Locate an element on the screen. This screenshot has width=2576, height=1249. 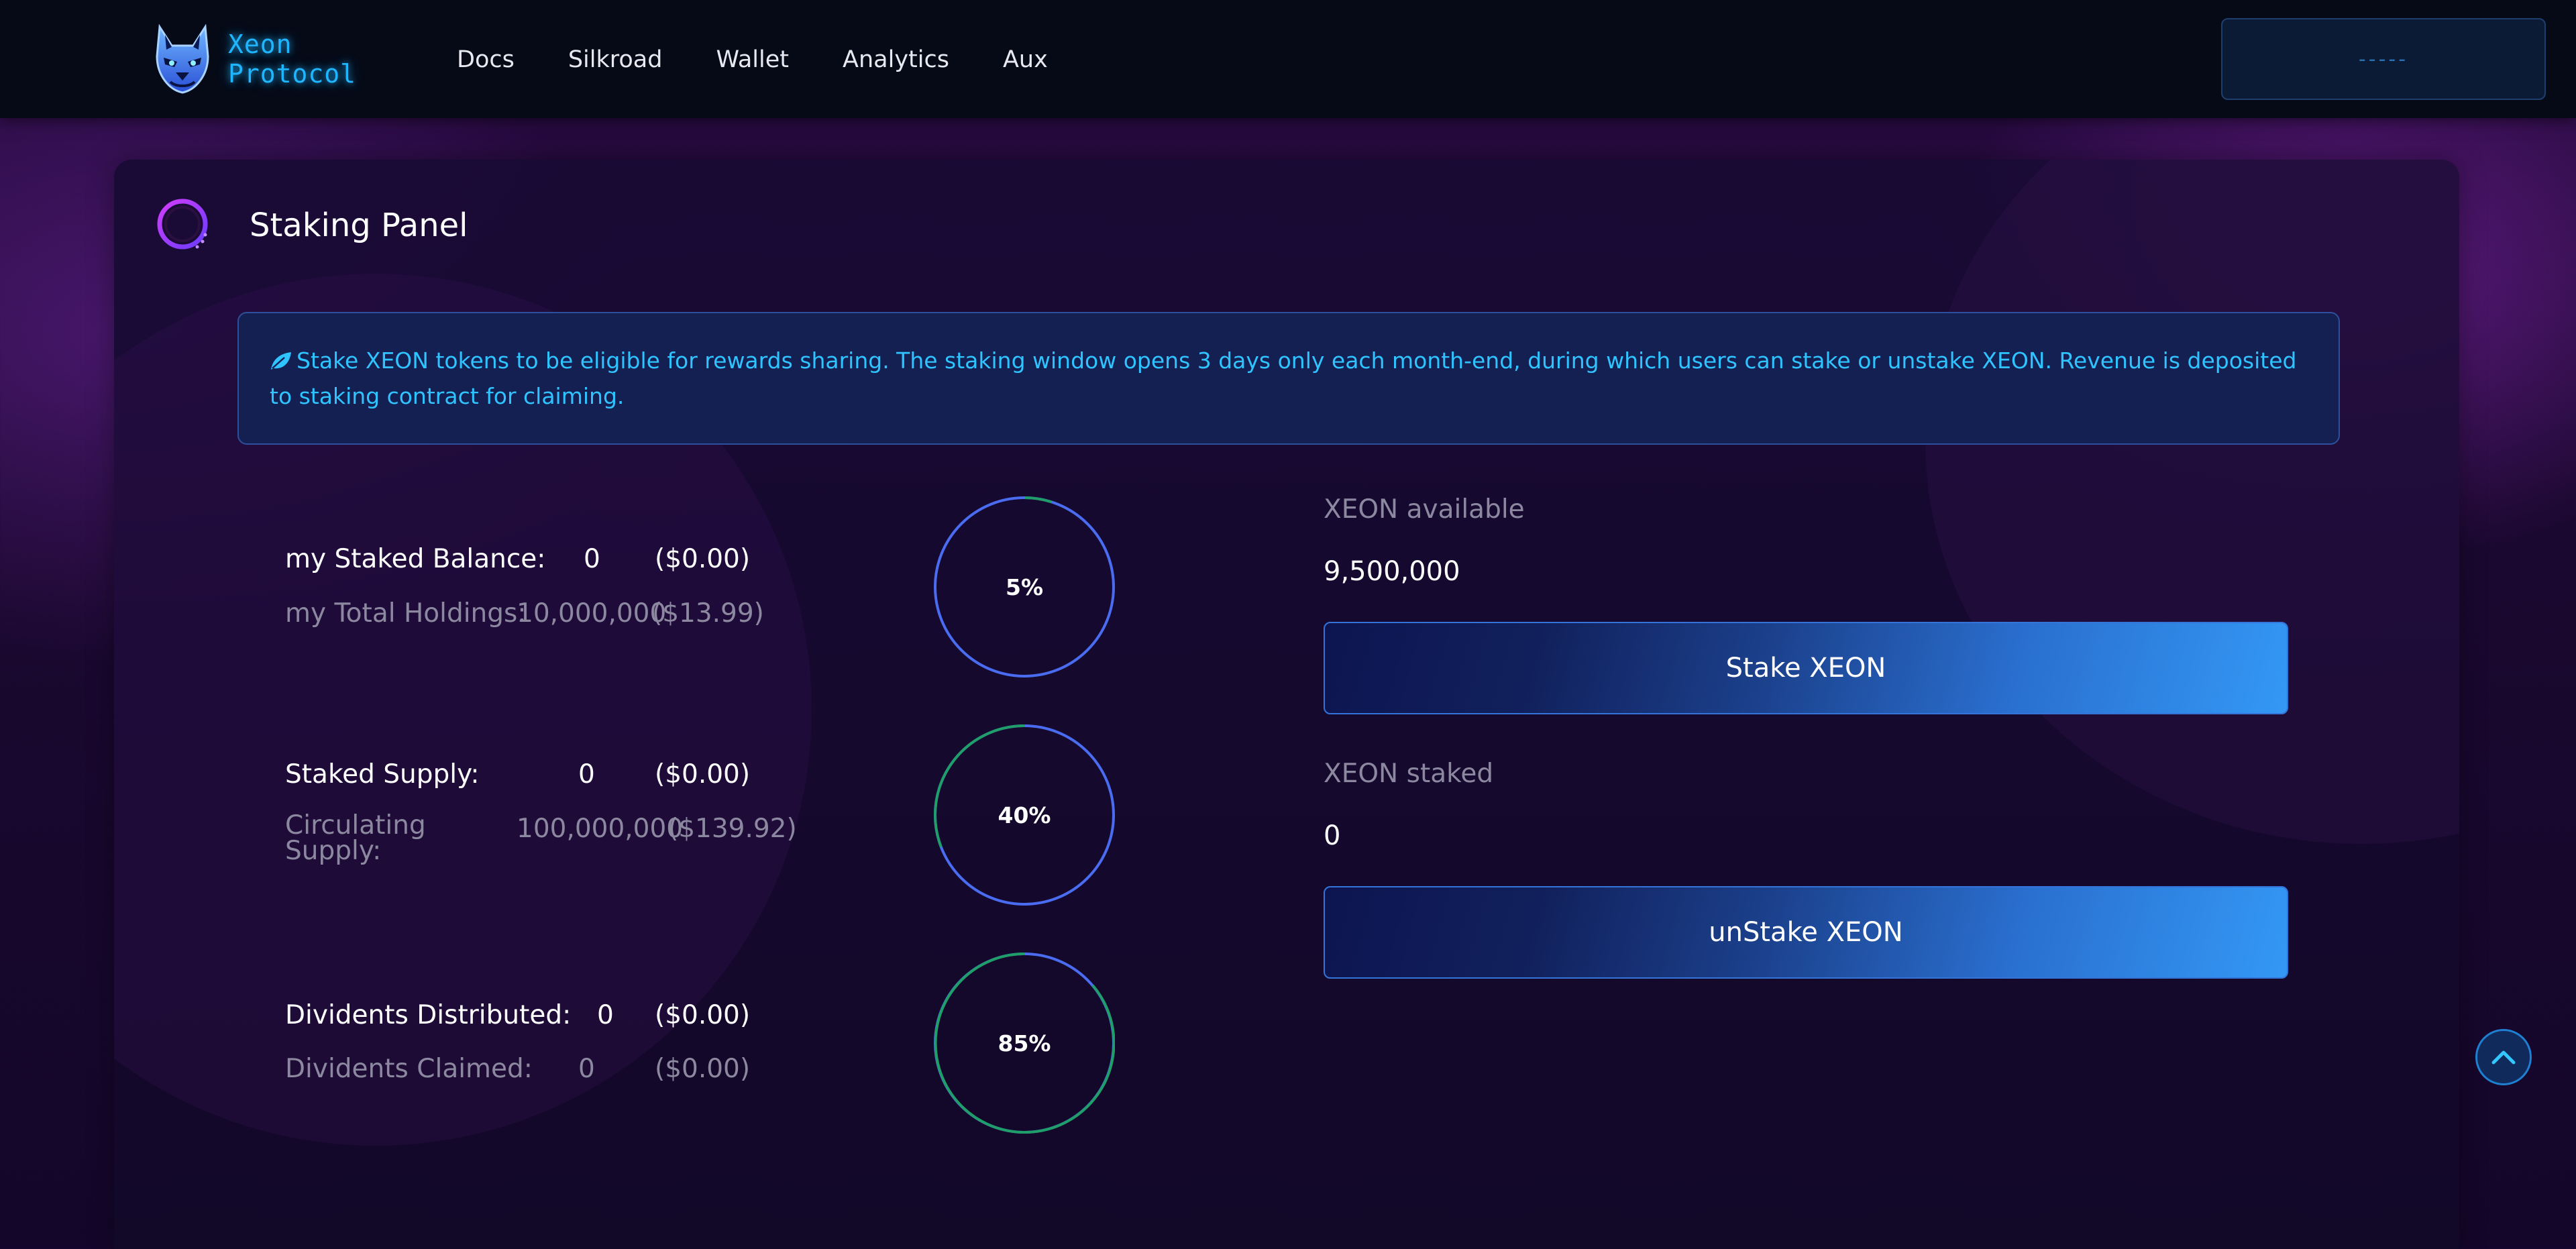
xeon-staked-value: 0 is located at coordinates (1332, 835).